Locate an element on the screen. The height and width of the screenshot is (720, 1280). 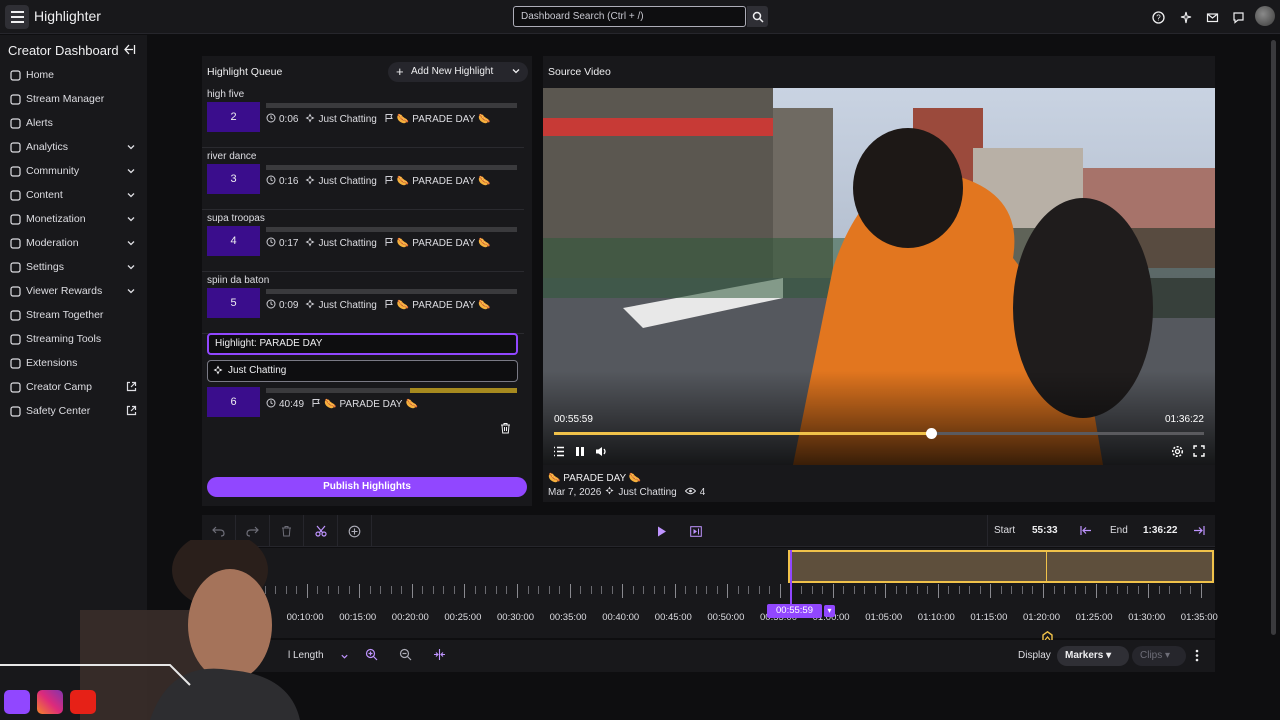
page-scrollbar is located at coordinates (1273, 337).